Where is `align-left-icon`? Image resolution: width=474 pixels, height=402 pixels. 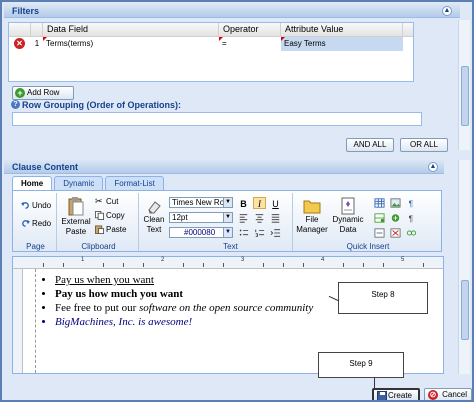
align-left-icon is located at coordinates (243, 218).